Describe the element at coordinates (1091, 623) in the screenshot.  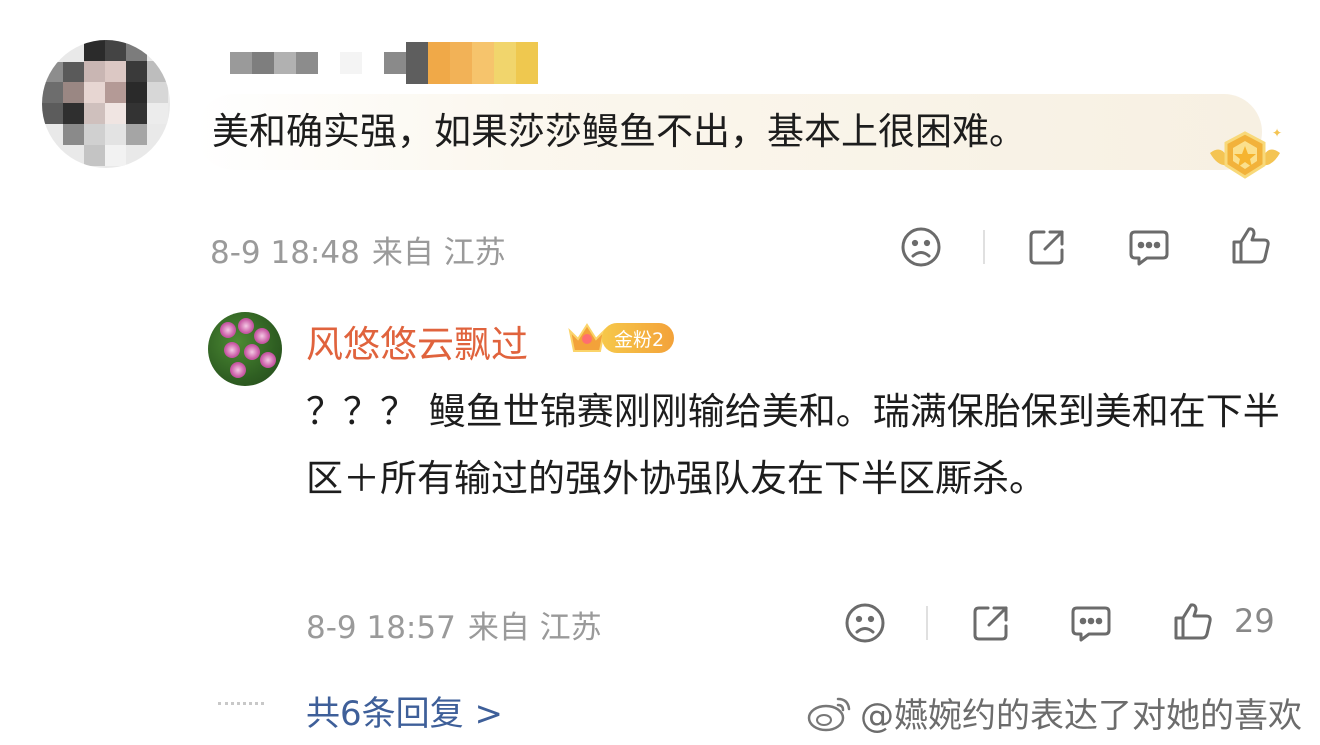
I see `reply-comment-icon` at that location.